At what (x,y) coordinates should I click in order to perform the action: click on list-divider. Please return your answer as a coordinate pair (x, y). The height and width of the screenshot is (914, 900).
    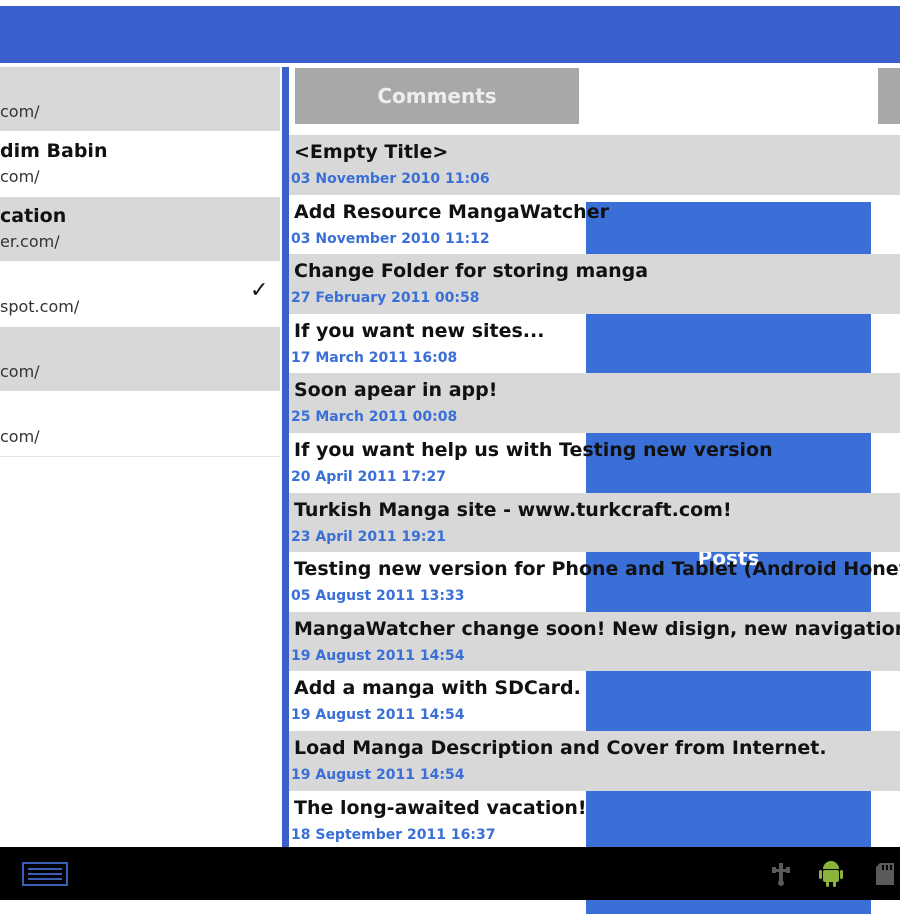
    Looking at the image, I should click on (140, 456).